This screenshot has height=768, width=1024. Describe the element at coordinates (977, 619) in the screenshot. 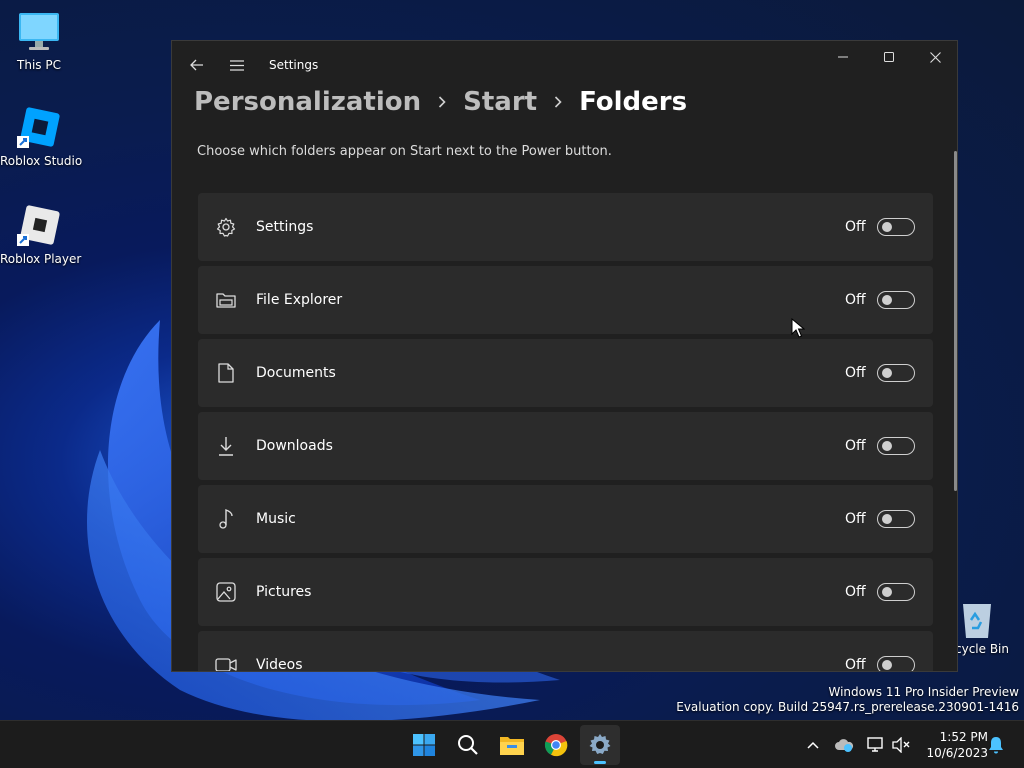

I see `recycle-bin-icon` at that location.